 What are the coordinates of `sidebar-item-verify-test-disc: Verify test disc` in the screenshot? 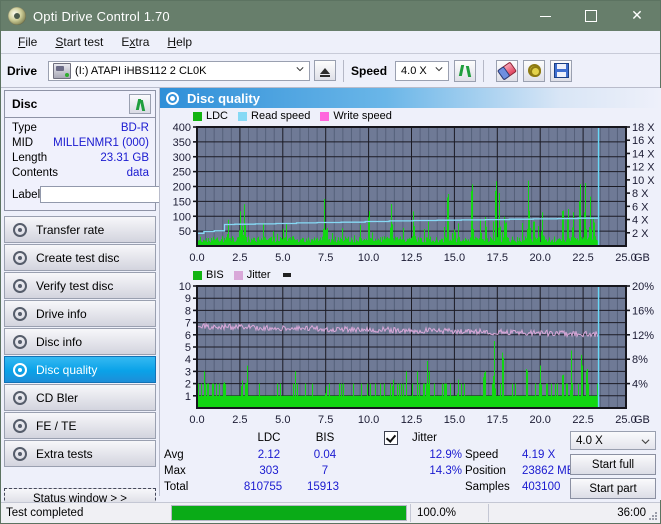 It's located at (80, 285).